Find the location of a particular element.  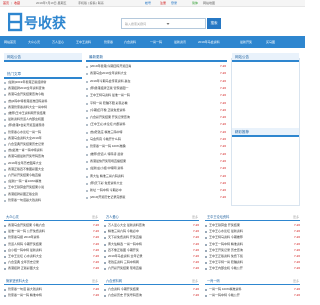

list-item: 王中王特马资料 今期推荐 7-26 is located at coordinates (252, 237).